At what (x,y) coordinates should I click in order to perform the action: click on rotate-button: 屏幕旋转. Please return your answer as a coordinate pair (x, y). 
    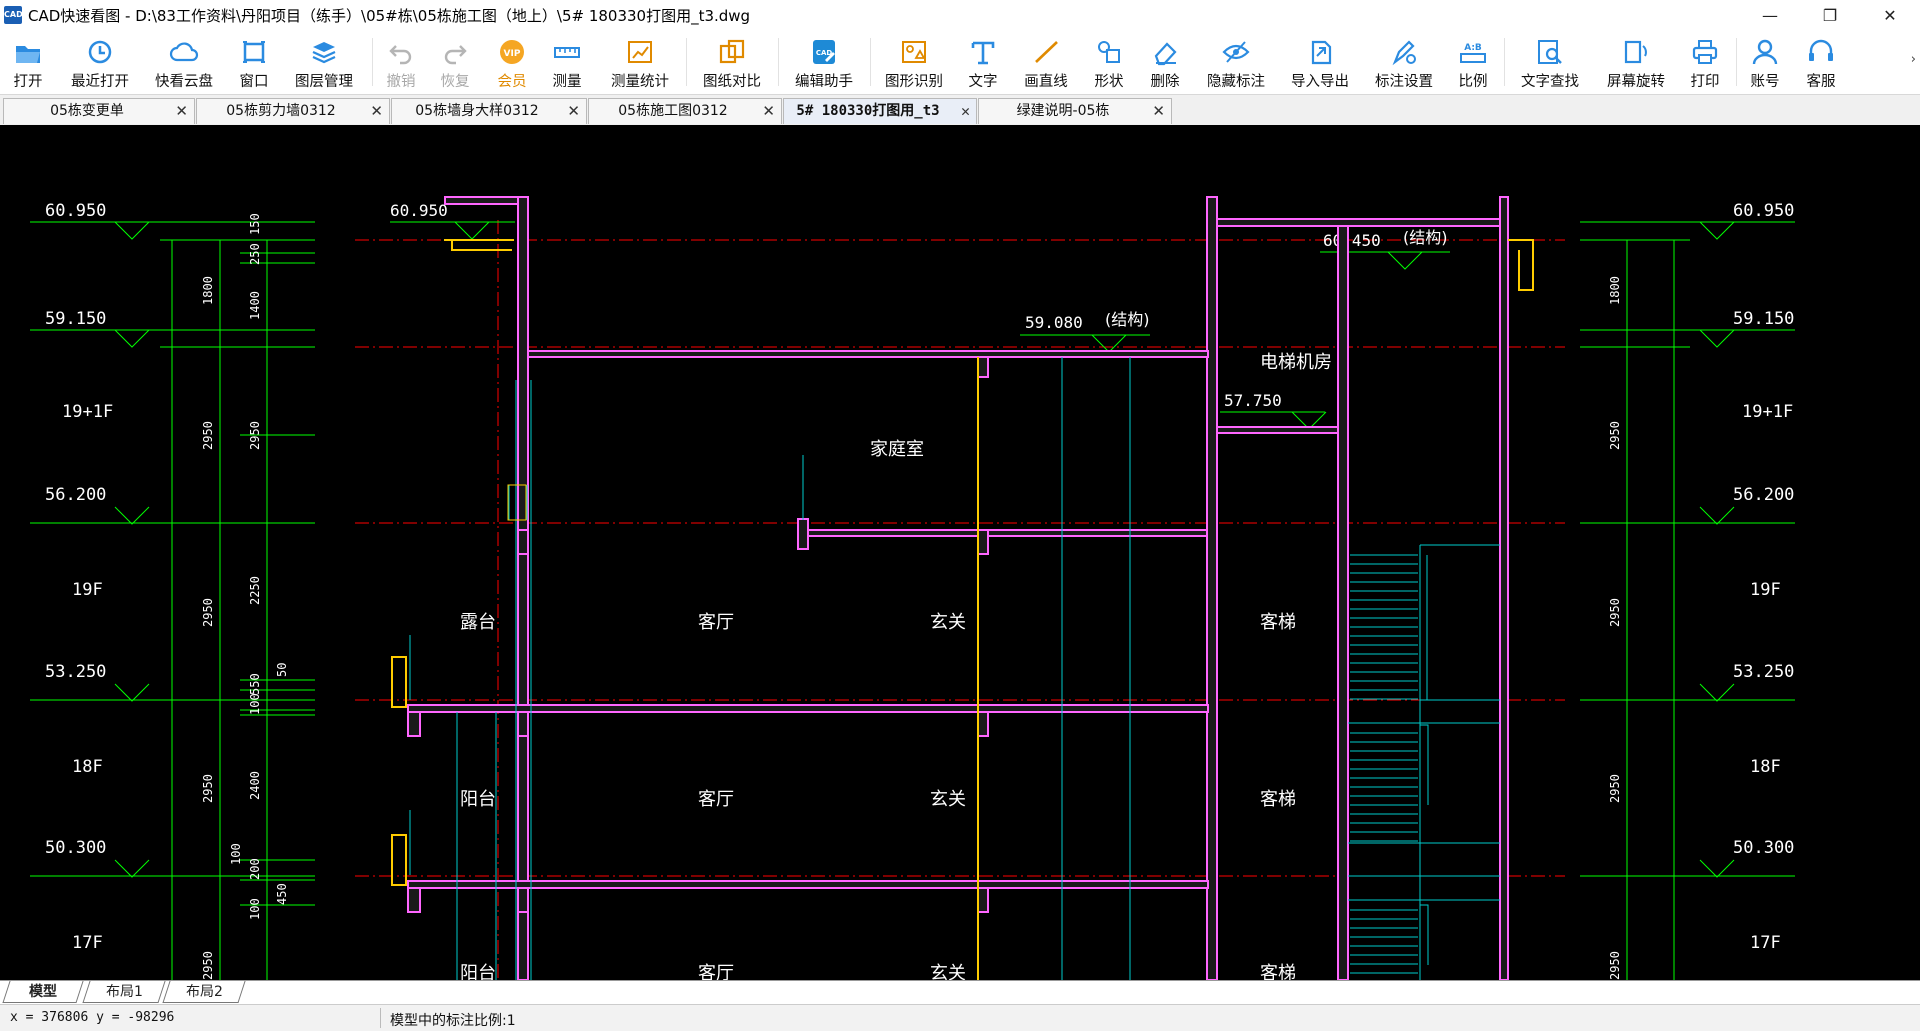
    Looking at the image, I should click on (1636, 62).